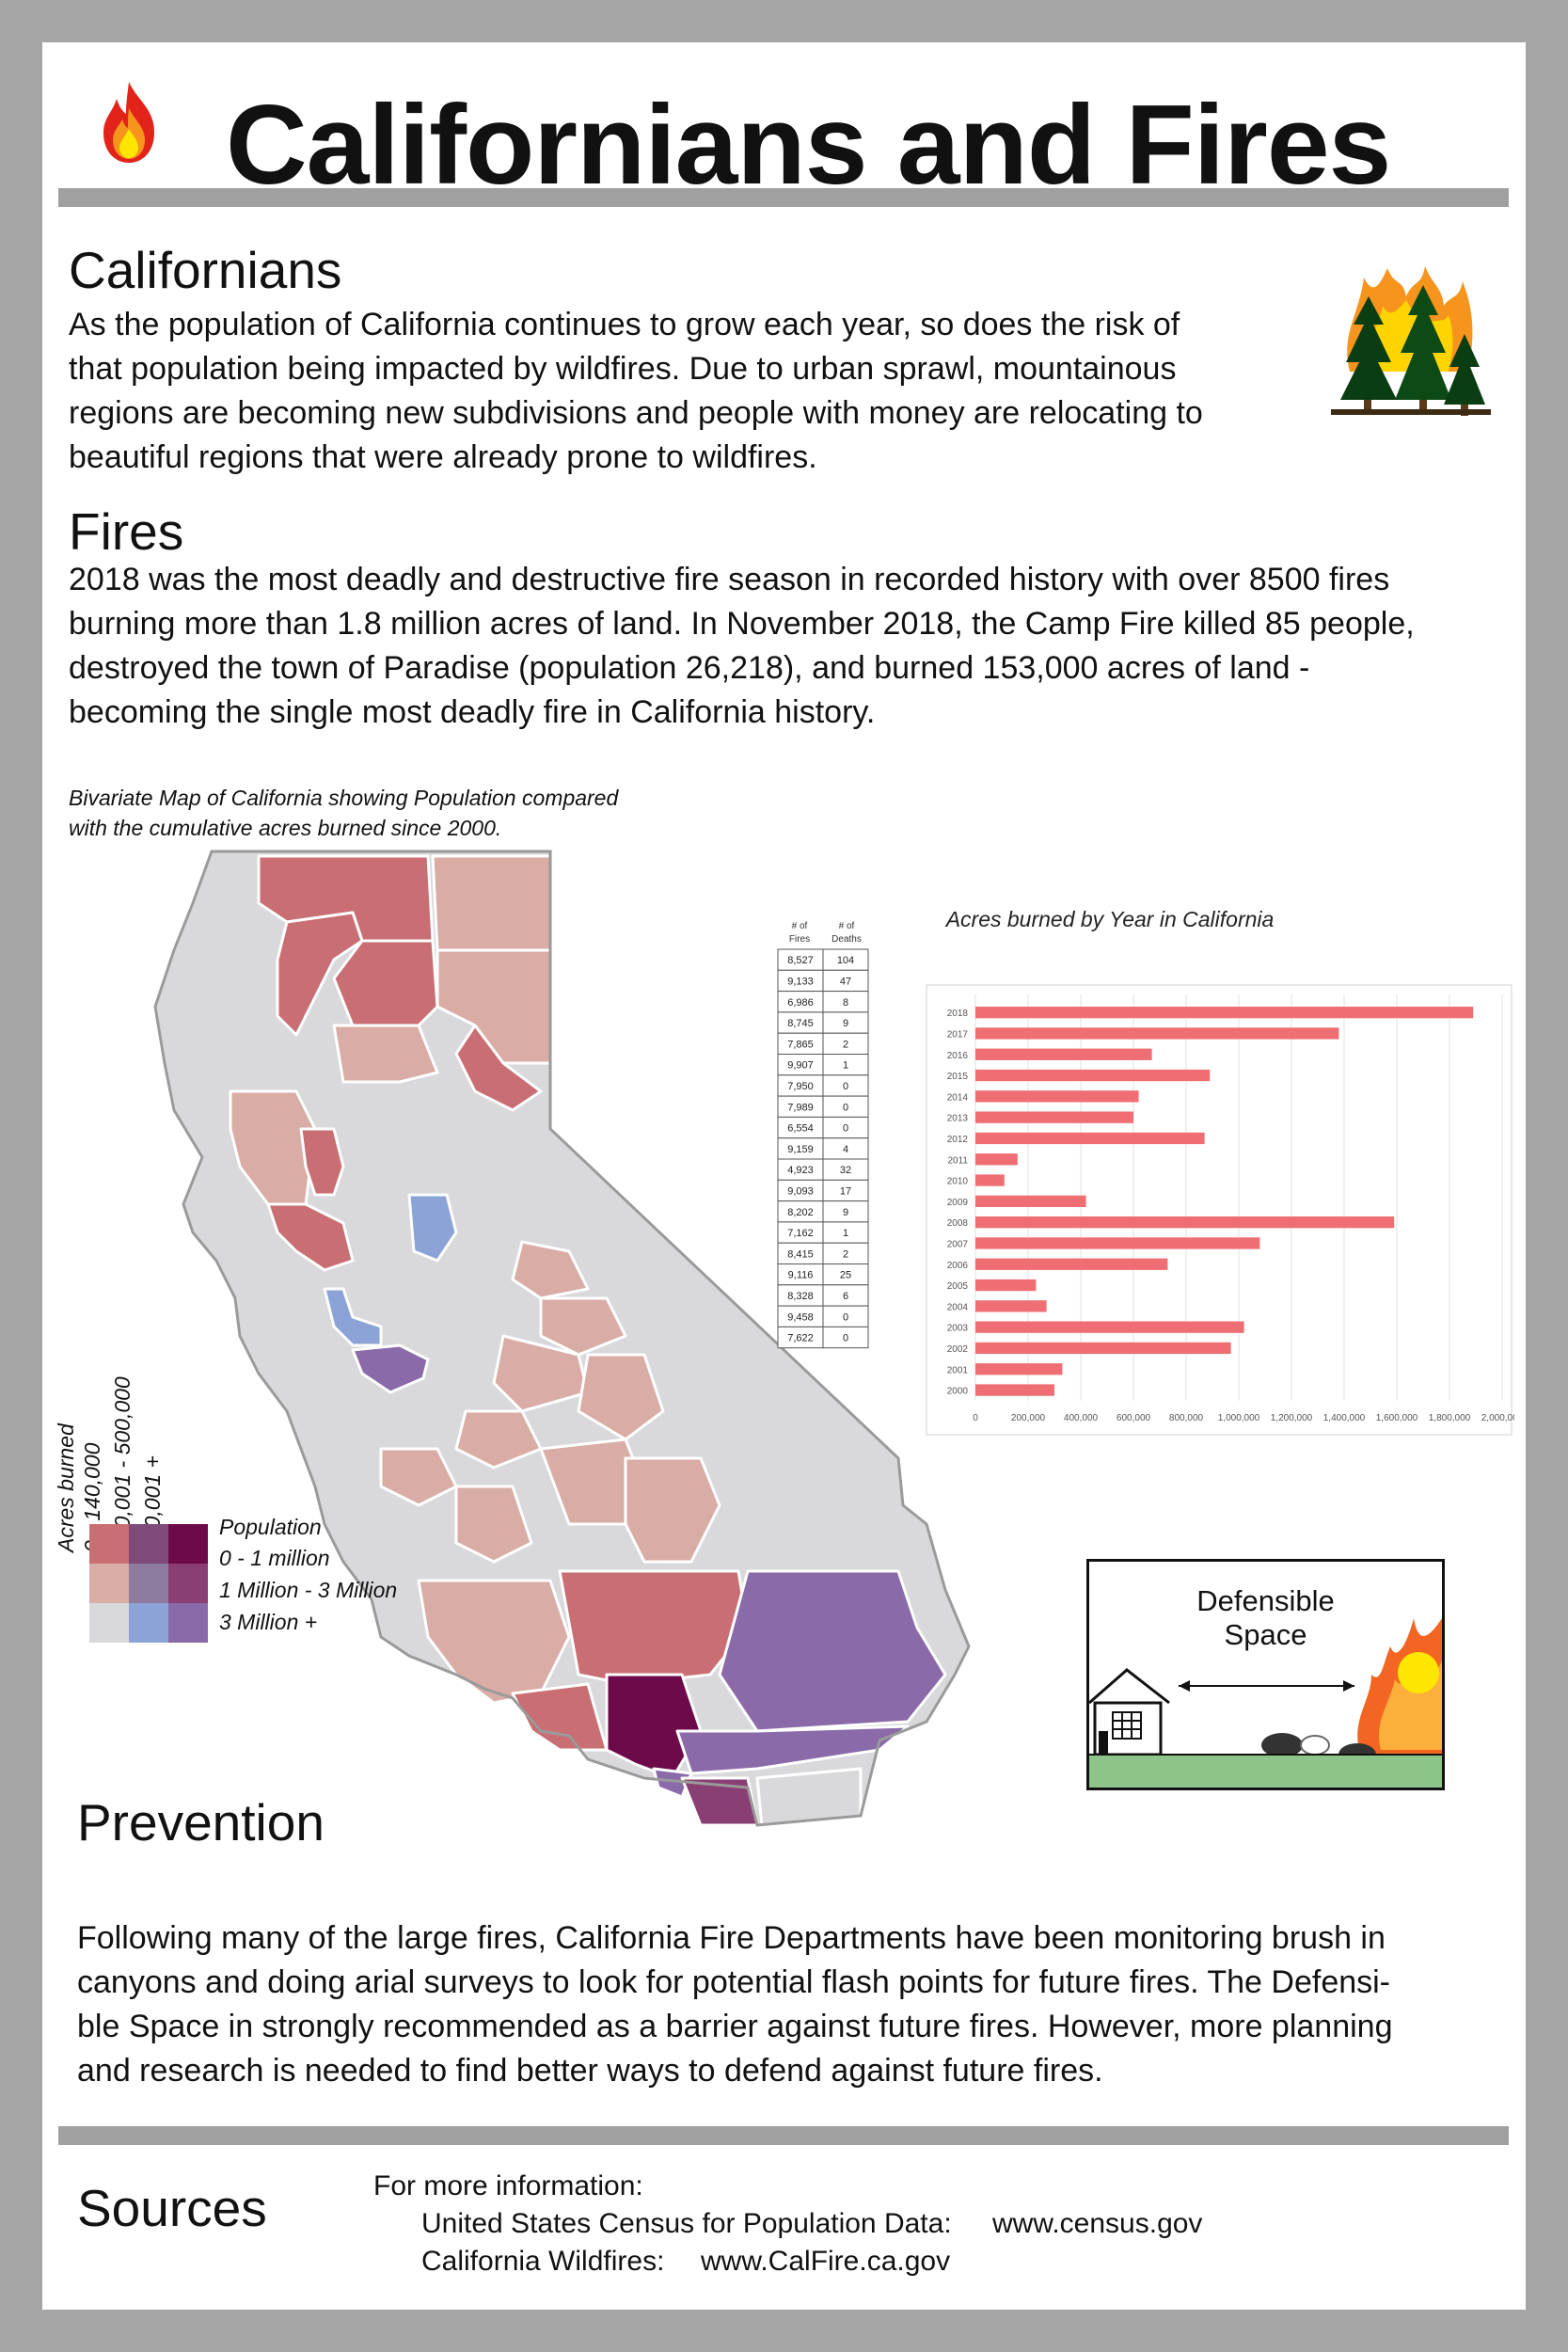  I want to click on table-fires-value: 9,093, so click(800, 1191).